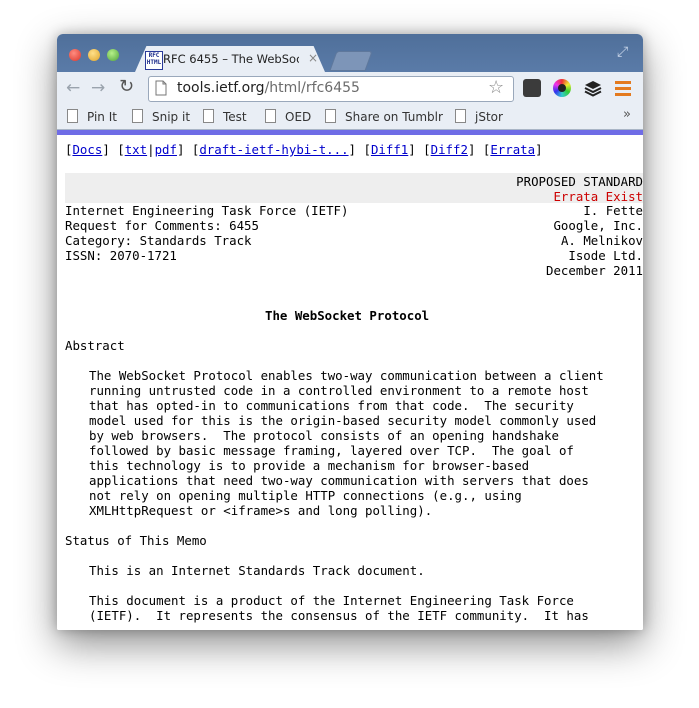  What do you see at coordinates (598, 196) in the screenshot?
I see `errata-exist-label: Errata Exist` at bounding box center [598, 196].